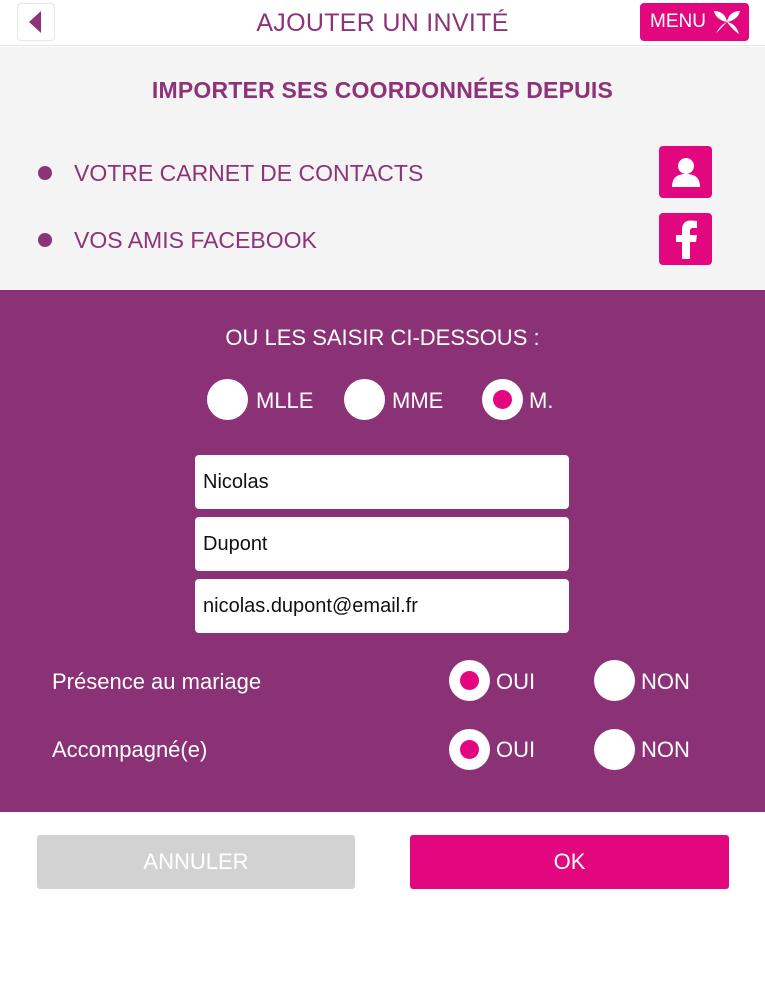 The image size is (765, 1000). I want to click on radio-m-label: M., so click(541, 400).